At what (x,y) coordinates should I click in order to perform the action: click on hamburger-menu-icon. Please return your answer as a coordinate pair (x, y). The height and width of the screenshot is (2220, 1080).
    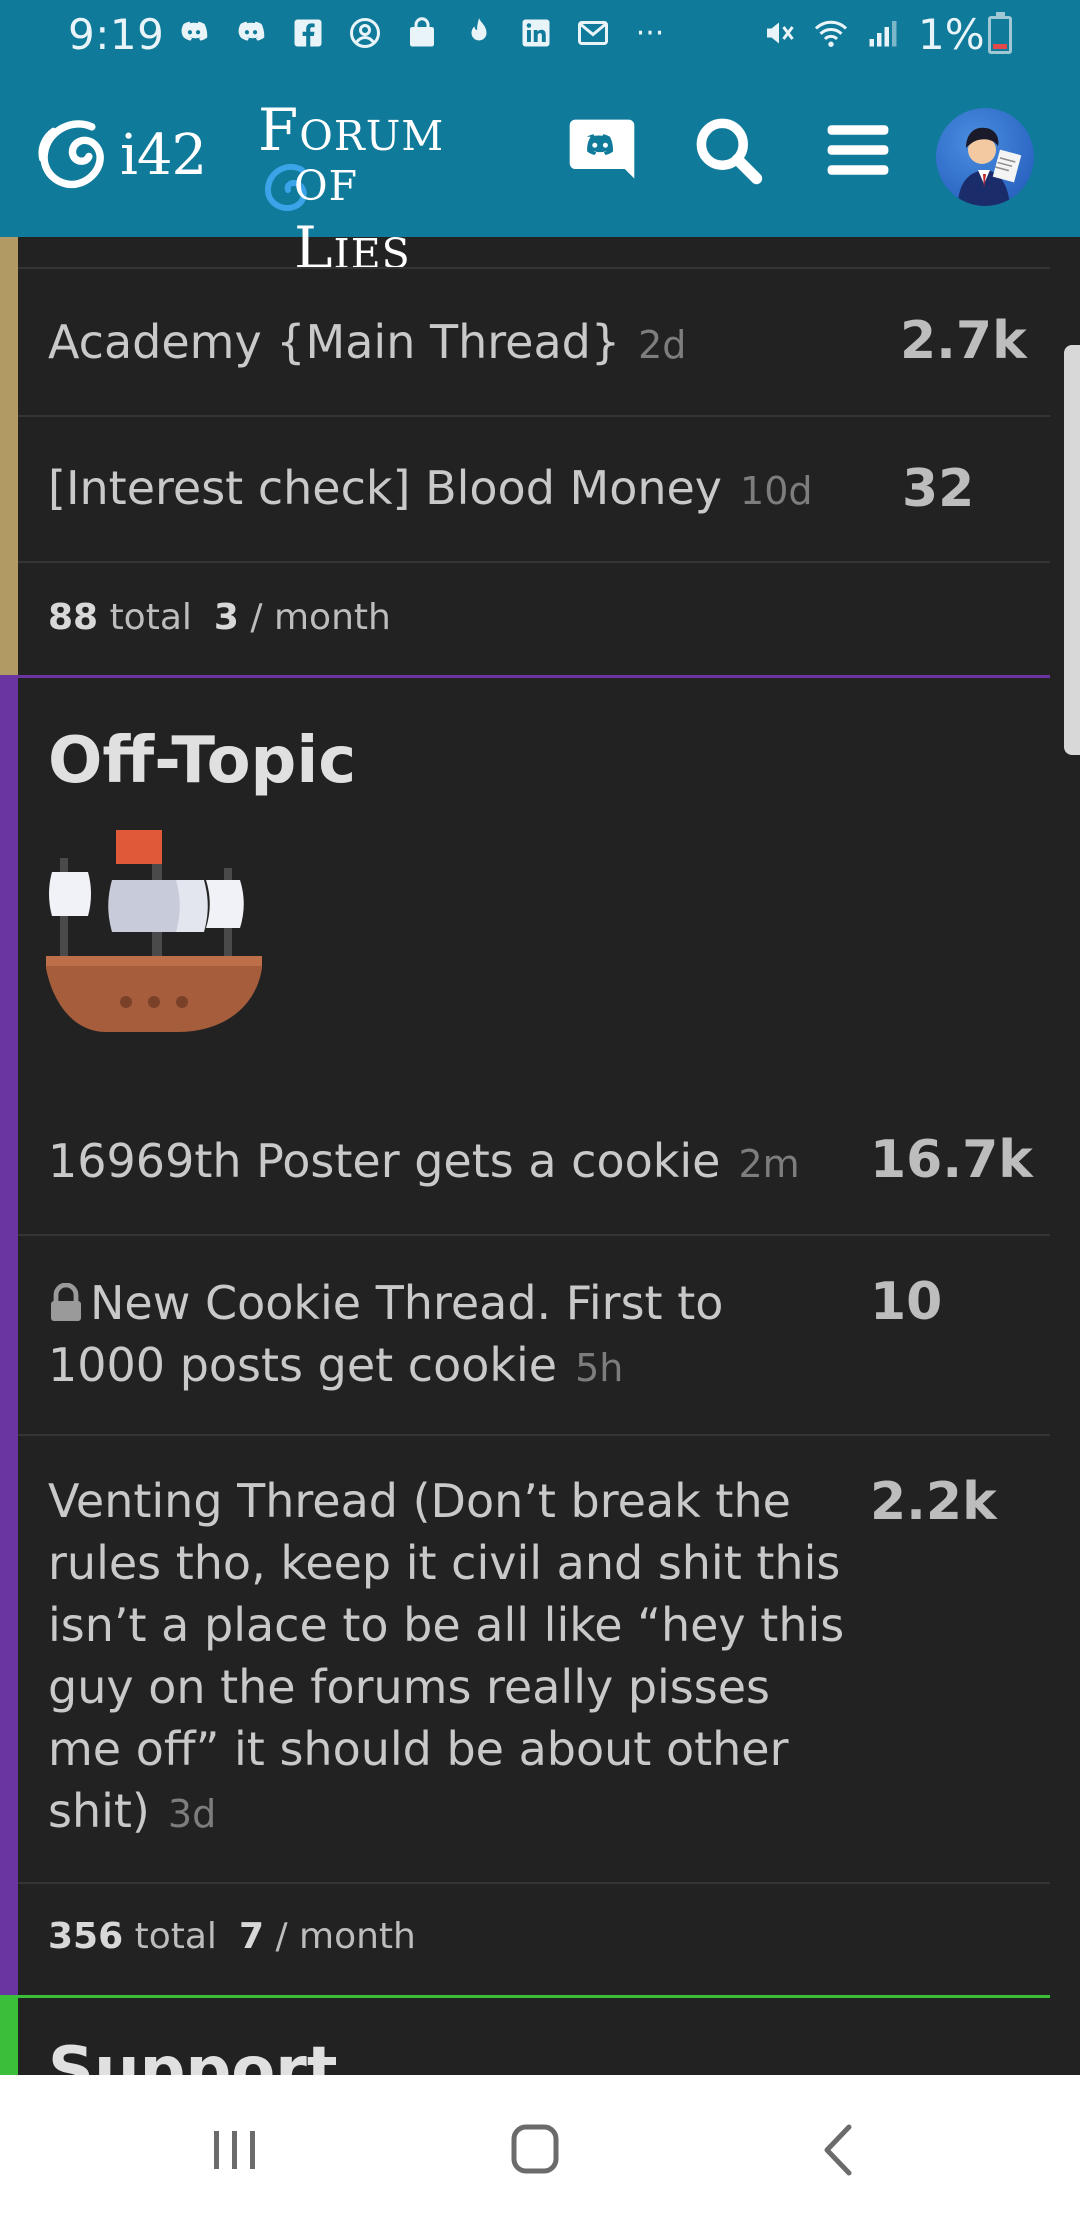
    Looking at the image, I should click on (858, 150).